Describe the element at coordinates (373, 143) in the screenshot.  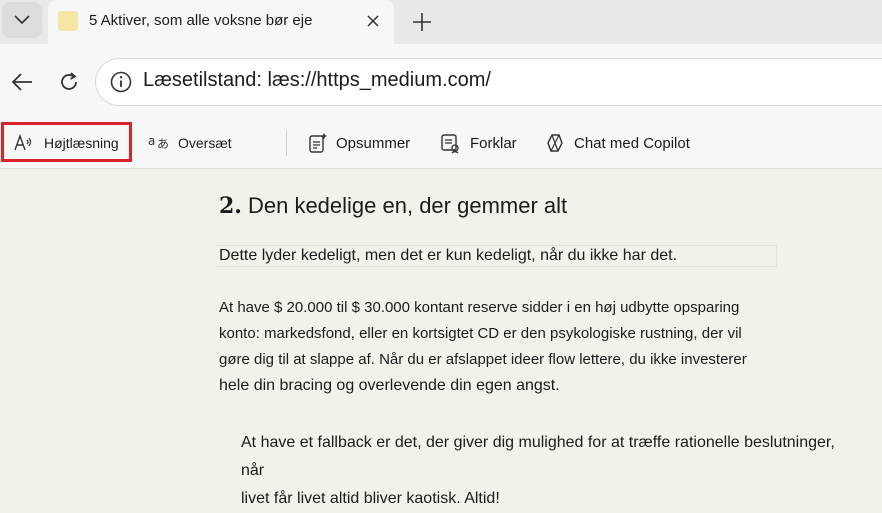
I see `summarize-label: Opsummer` at that location.